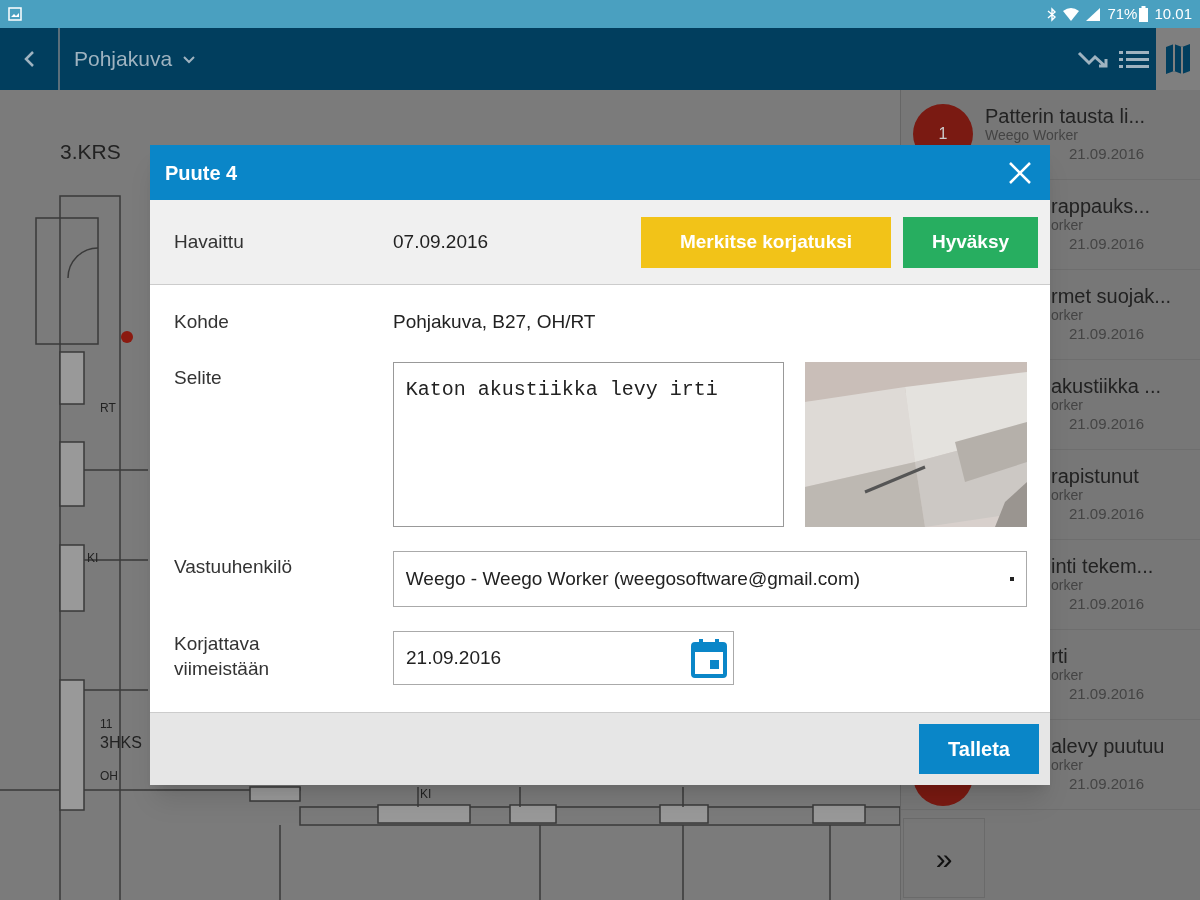 Image resolution: width=1200 pixels, height=900 pixels. What do you see at coordinates (121, 743) in the screenshot?
I see `room-label: 3HKS` at bounding box center [121, 743].